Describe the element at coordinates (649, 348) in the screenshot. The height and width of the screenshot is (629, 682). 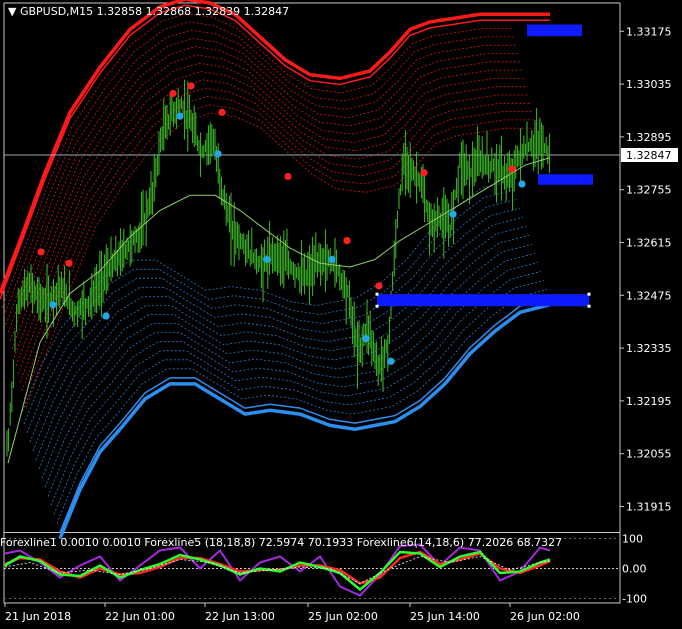
I see `y-tick-label: 1.32335` at that location.